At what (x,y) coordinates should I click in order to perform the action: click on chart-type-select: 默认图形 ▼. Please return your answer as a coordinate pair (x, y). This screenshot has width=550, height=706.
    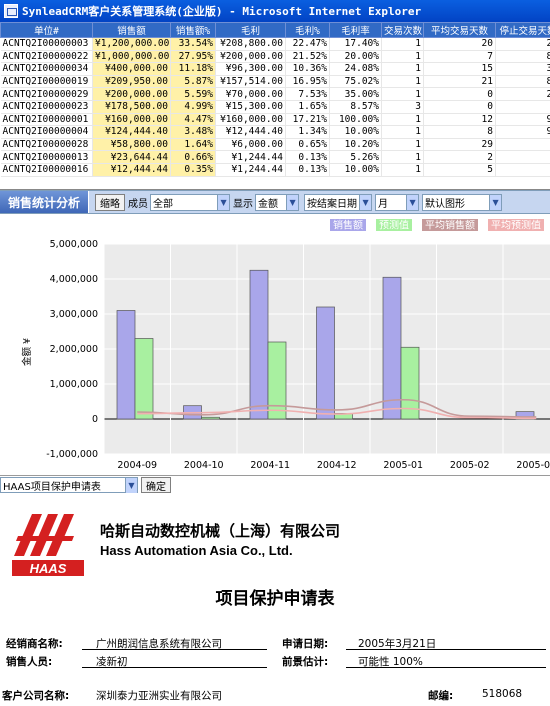
    Looking at the image, I should click on (462, 202).